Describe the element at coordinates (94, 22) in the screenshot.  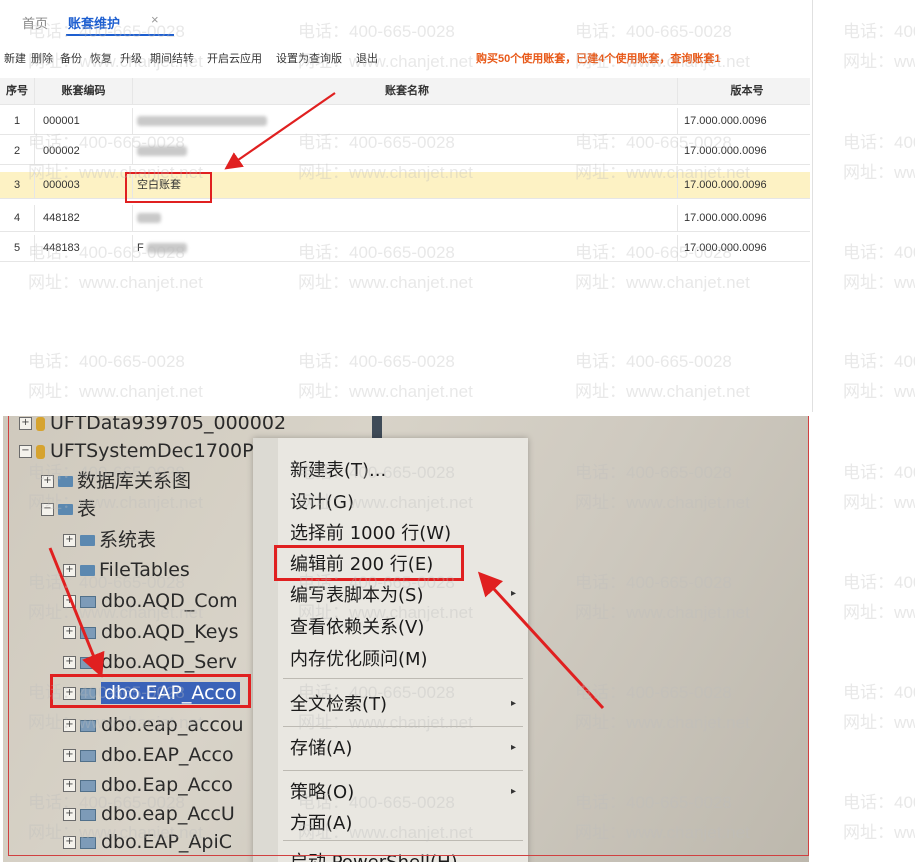
I see `tab-account-maintenance: 账套维护` at that location.